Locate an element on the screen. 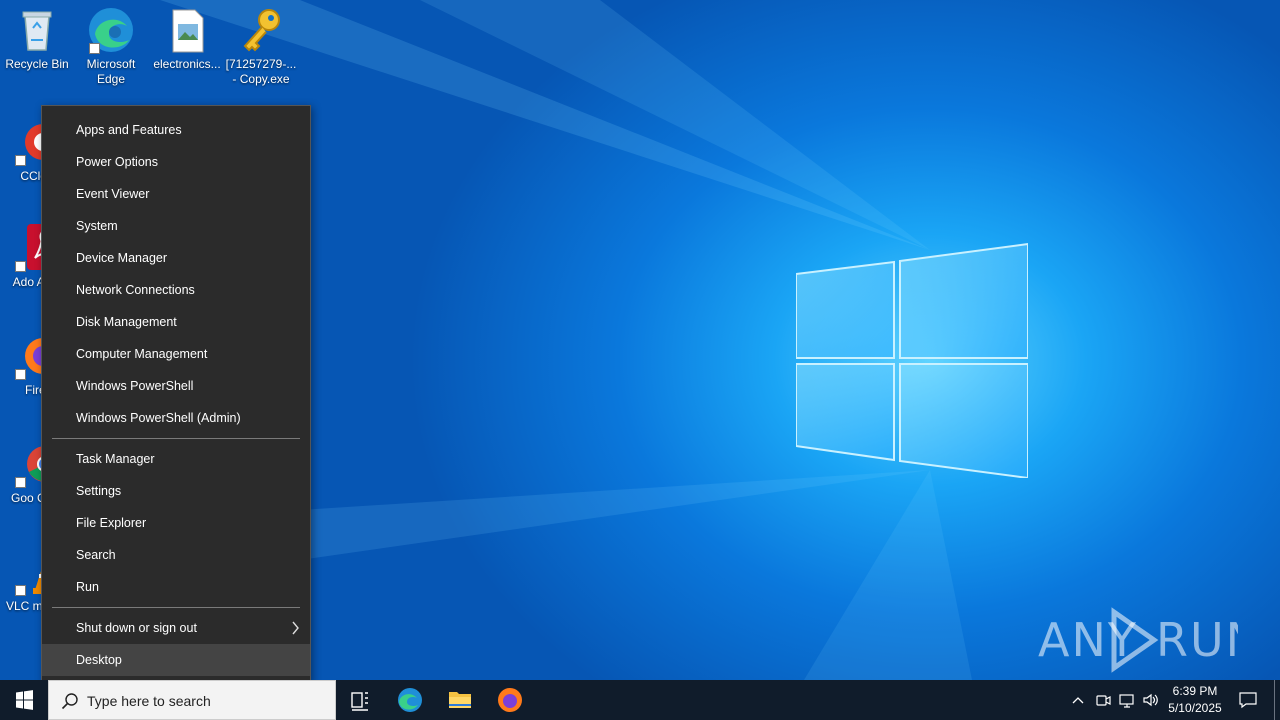  taskbar-search-box is located at coordinates (192, 700).